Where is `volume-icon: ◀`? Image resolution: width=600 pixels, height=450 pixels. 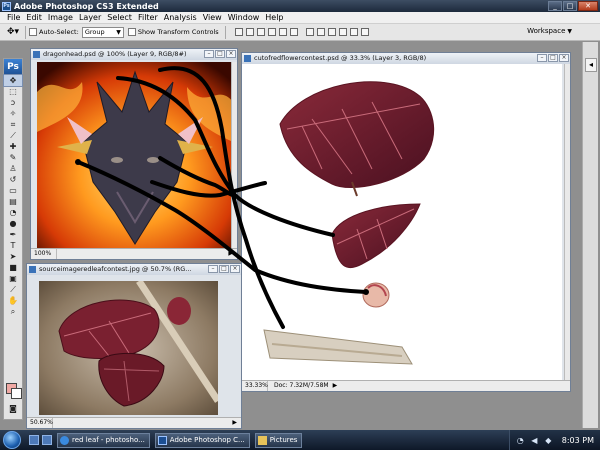 volume-icon: ◀ is located at coordinates (534, 440).